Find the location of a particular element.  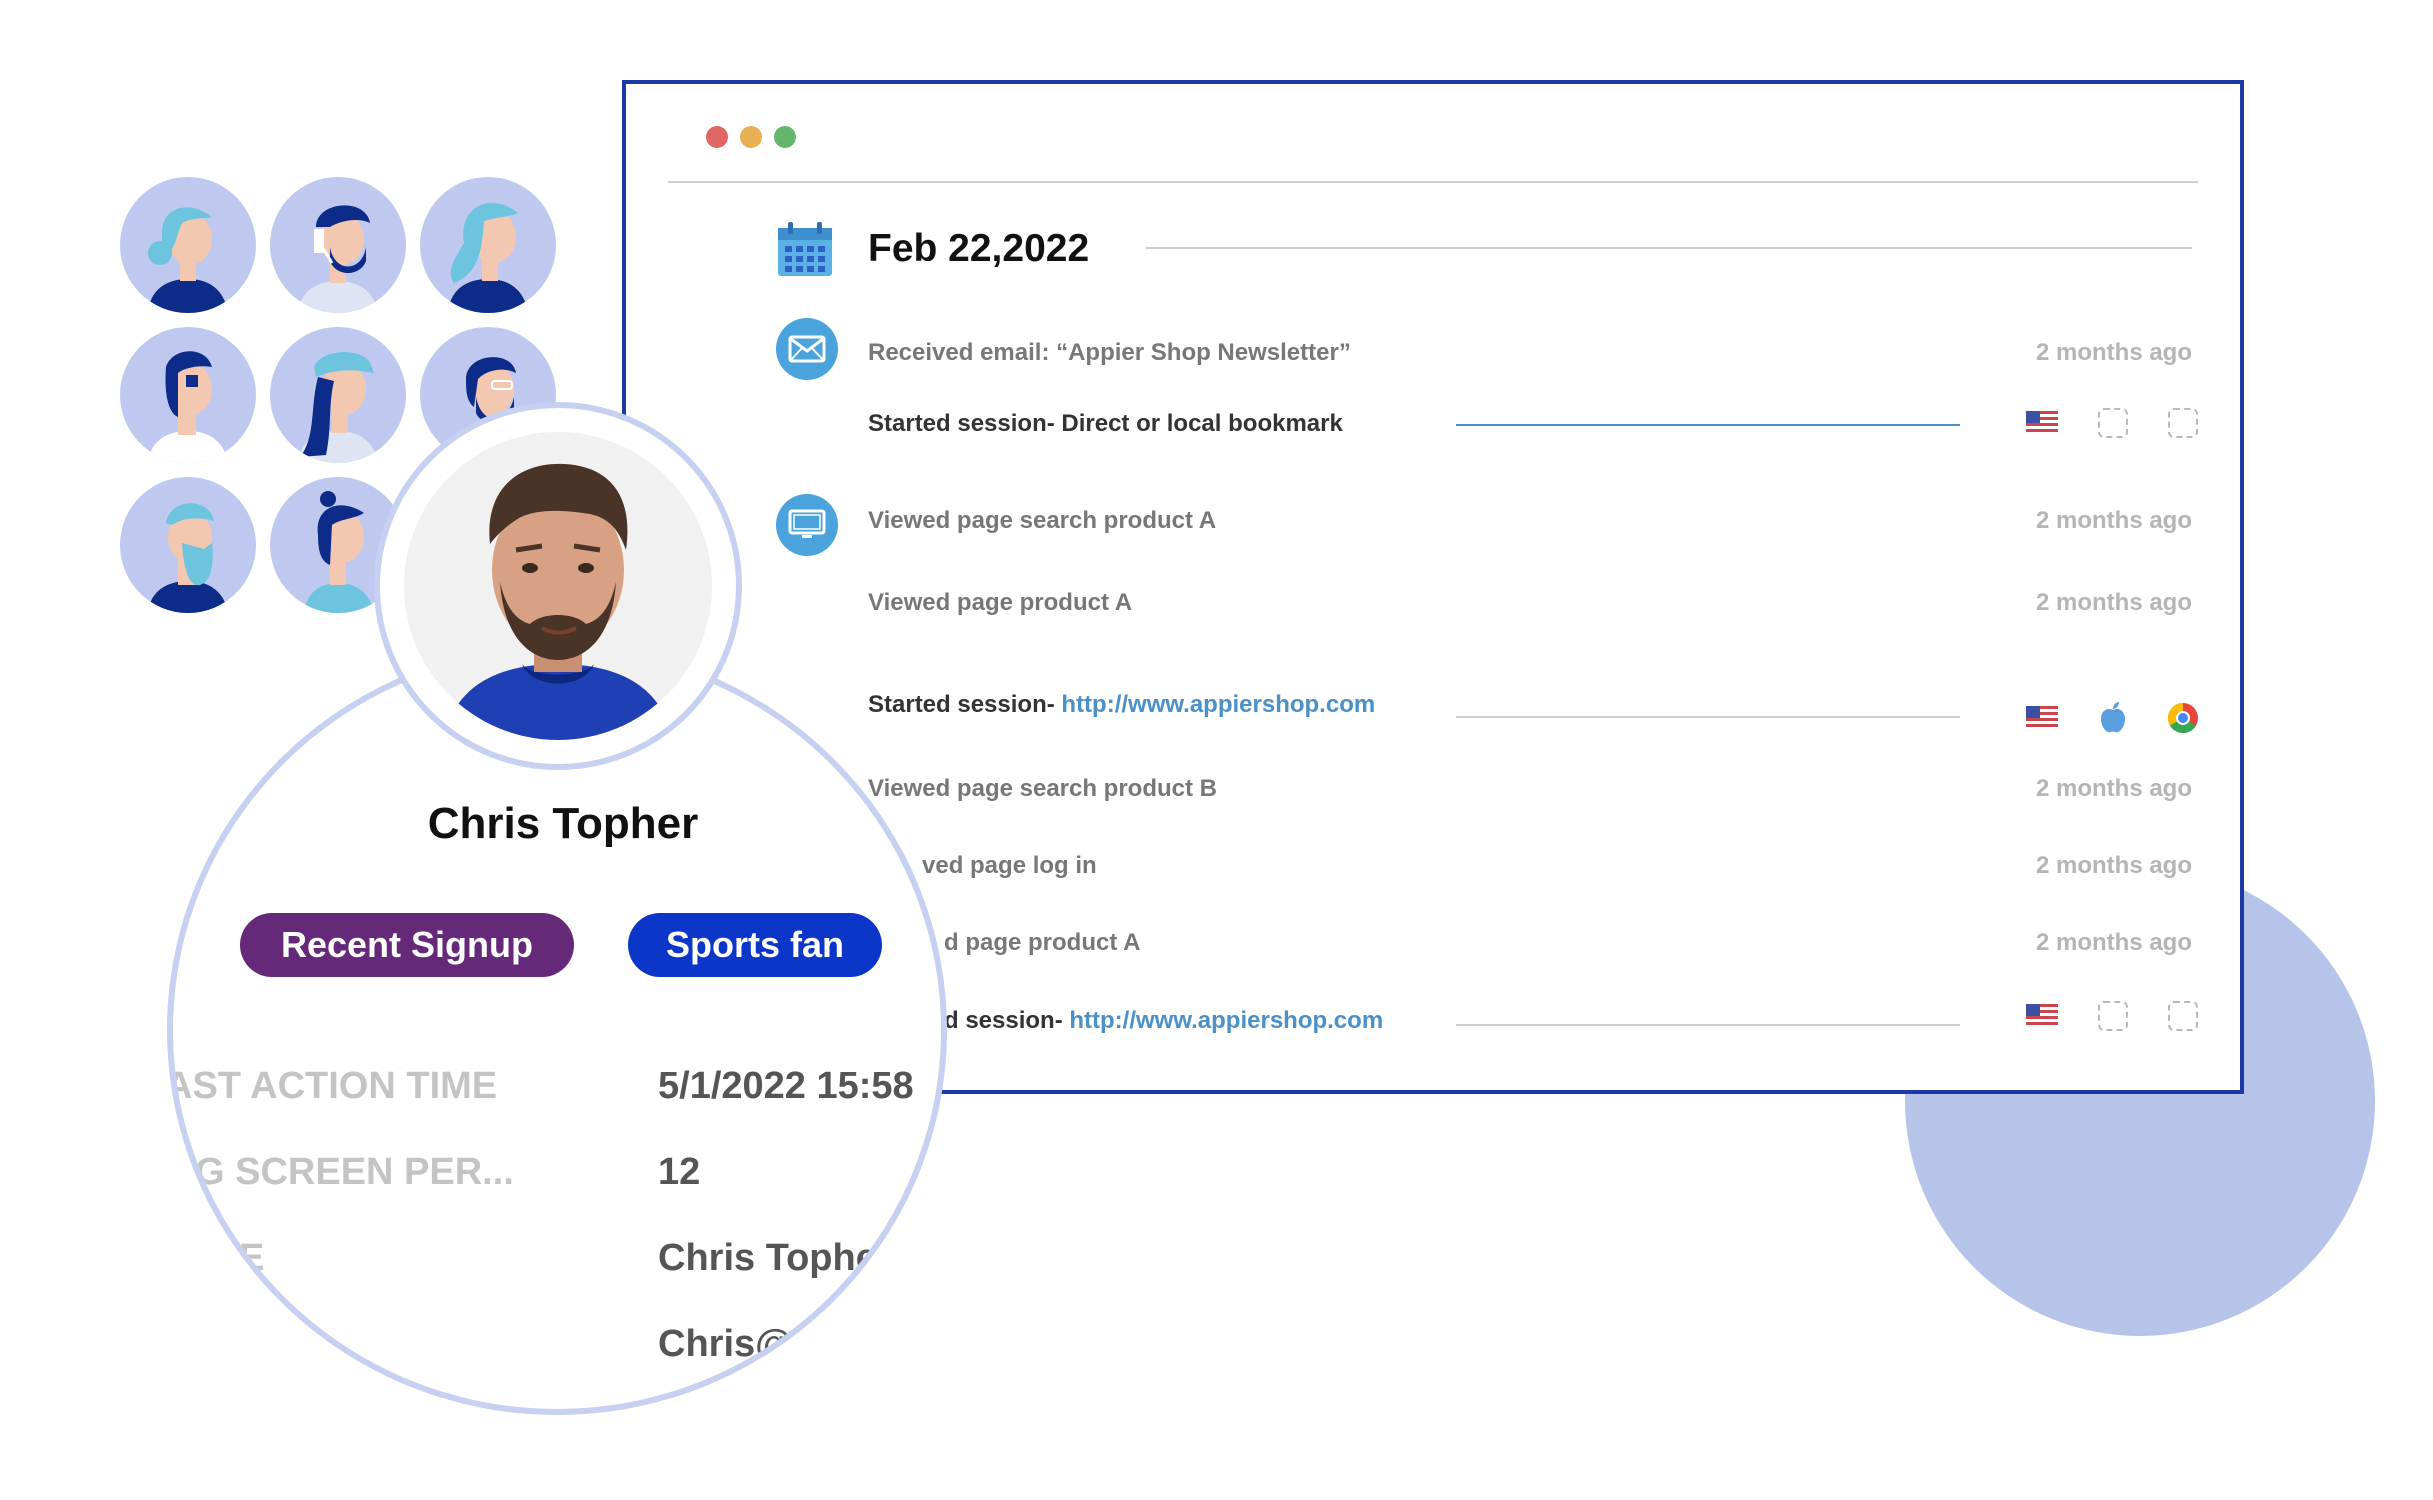

attr-value: 12 is located at coordinates (679, 1172).